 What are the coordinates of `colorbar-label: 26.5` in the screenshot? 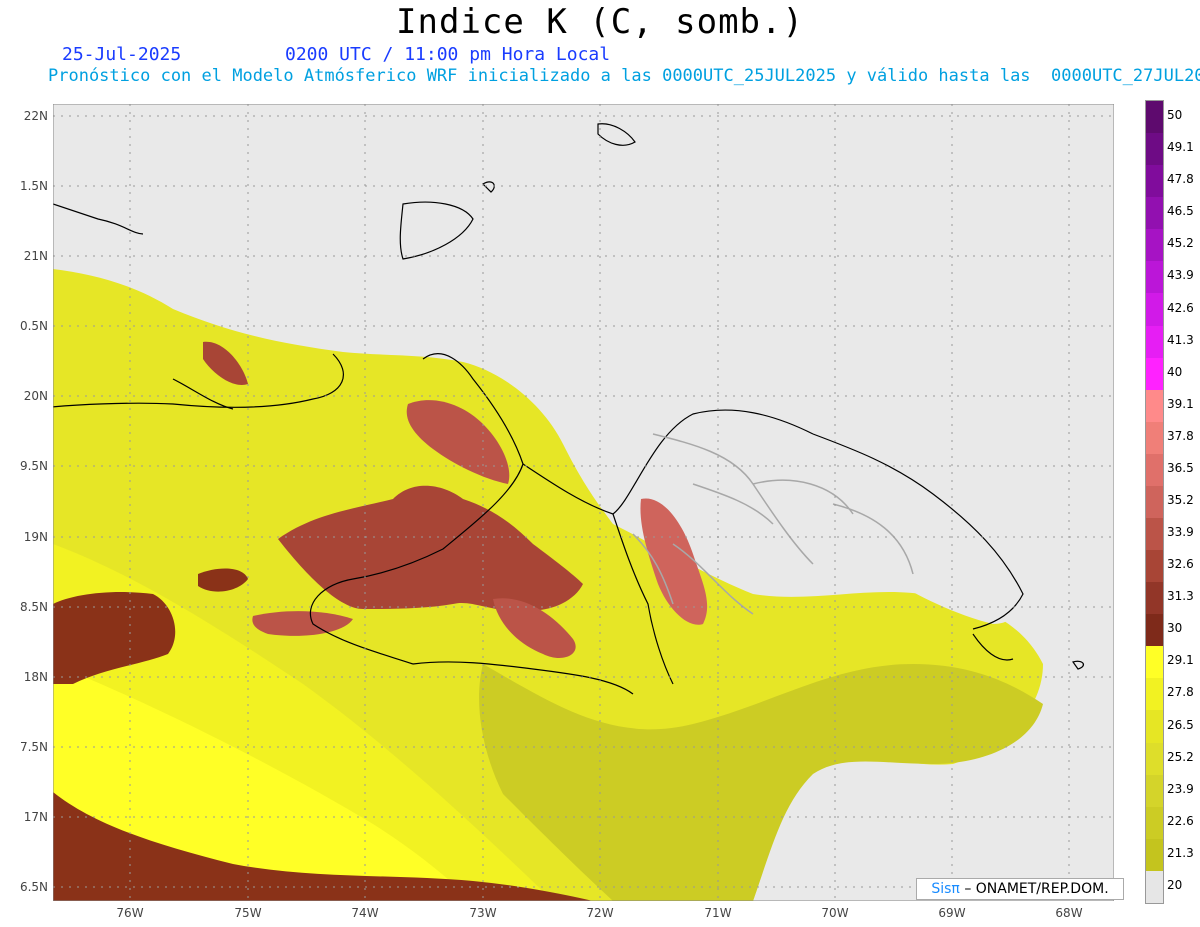 It's located at (1180, 724).